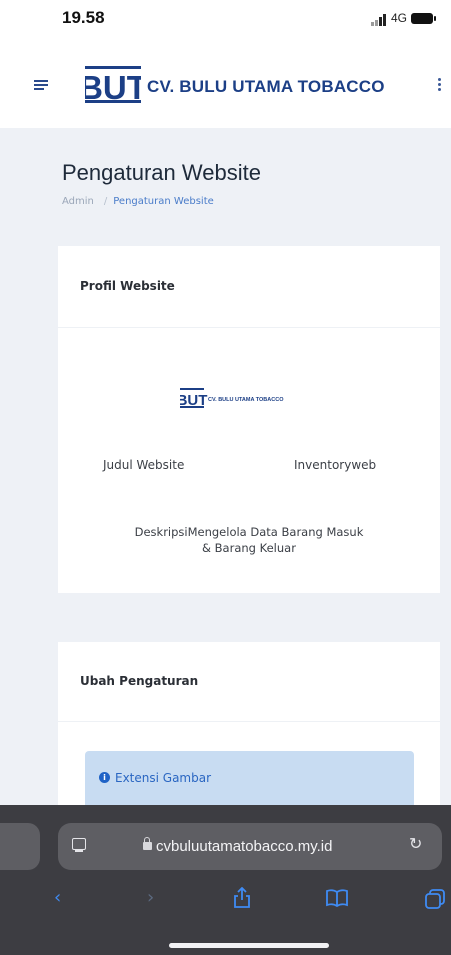 The height and width of the screenshot is (955, 451). Describe the element at coordinates (225, 20) in the screenshot. I see `status-bar: 19.58 4G` at that location.